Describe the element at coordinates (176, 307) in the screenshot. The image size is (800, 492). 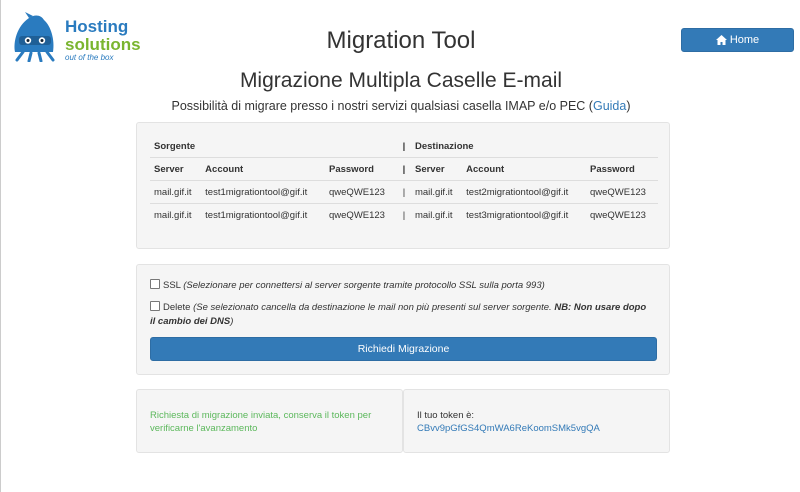
I see `delete-label: Delete` at that location.